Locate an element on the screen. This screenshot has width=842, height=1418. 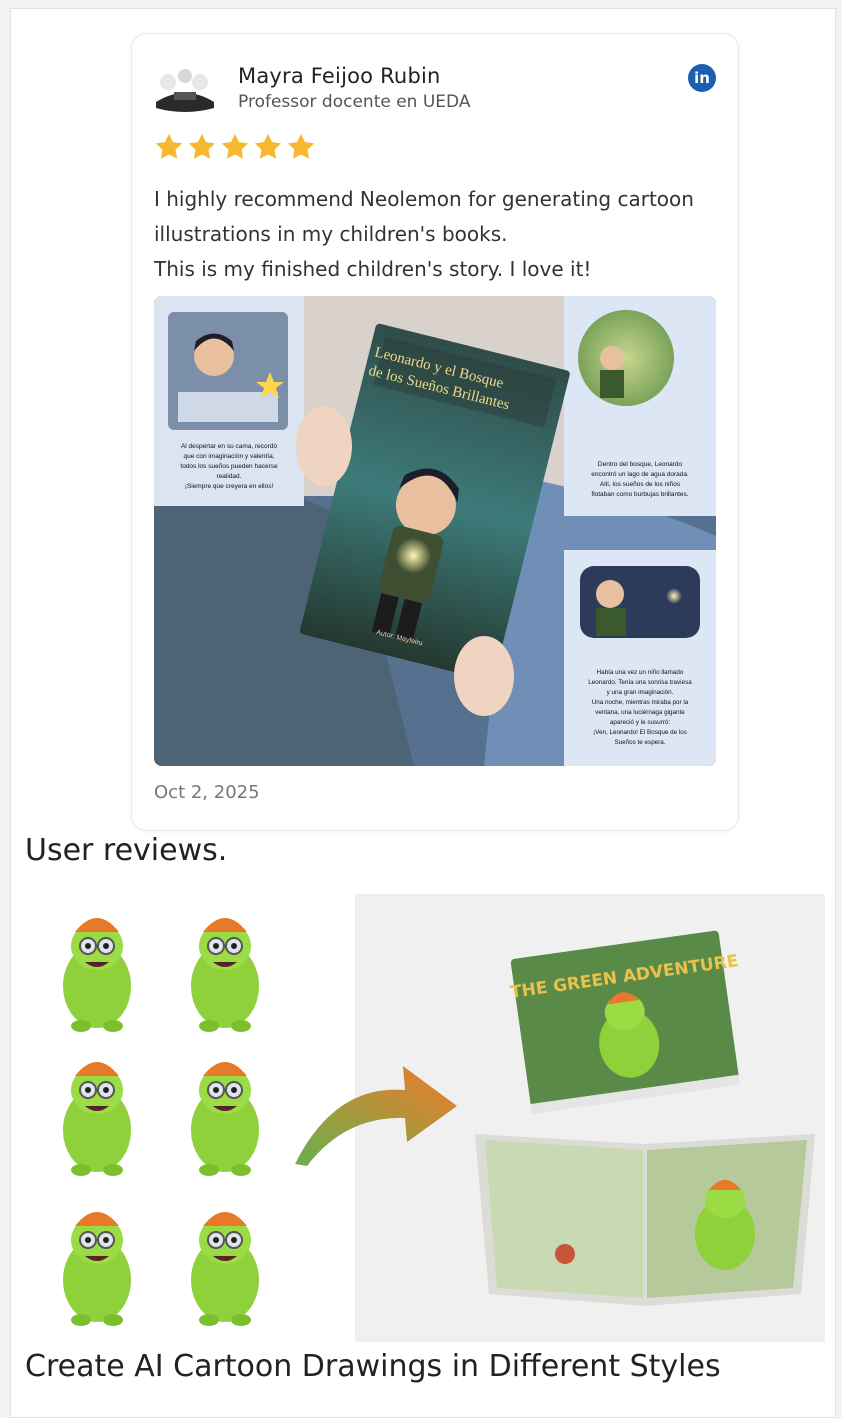
user-reviews-caption: User reviews. is located at coordinates (126, 850).